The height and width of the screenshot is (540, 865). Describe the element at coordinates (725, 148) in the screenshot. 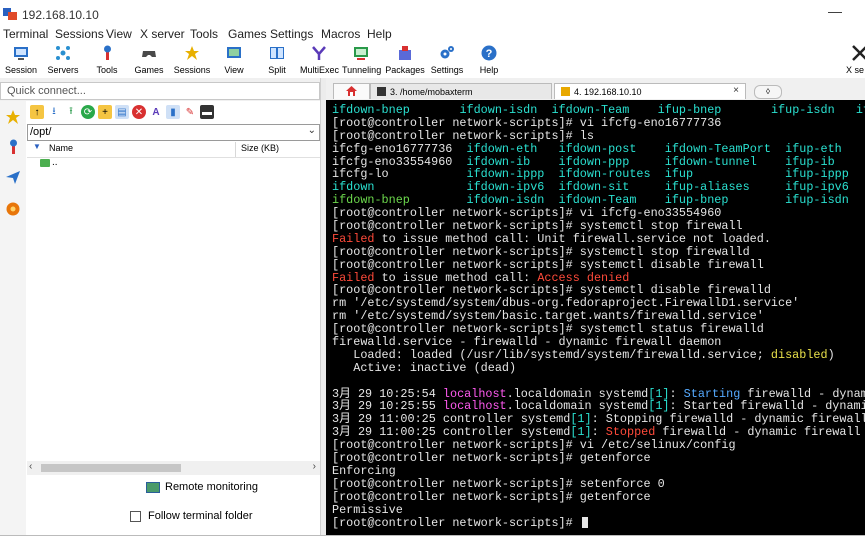

I see `terminal-text: ifdown-TeamPort` at that location.